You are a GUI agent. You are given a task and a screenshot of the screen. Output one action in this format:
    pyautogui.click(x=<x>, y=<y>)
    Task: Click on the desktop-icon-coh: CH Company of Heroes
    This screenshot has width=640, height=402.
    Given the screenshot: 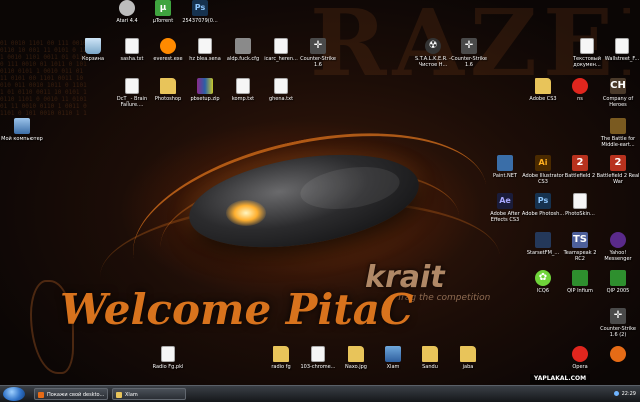 What is the action you would take?
    pyautogui.click(x=618, y=99)
    